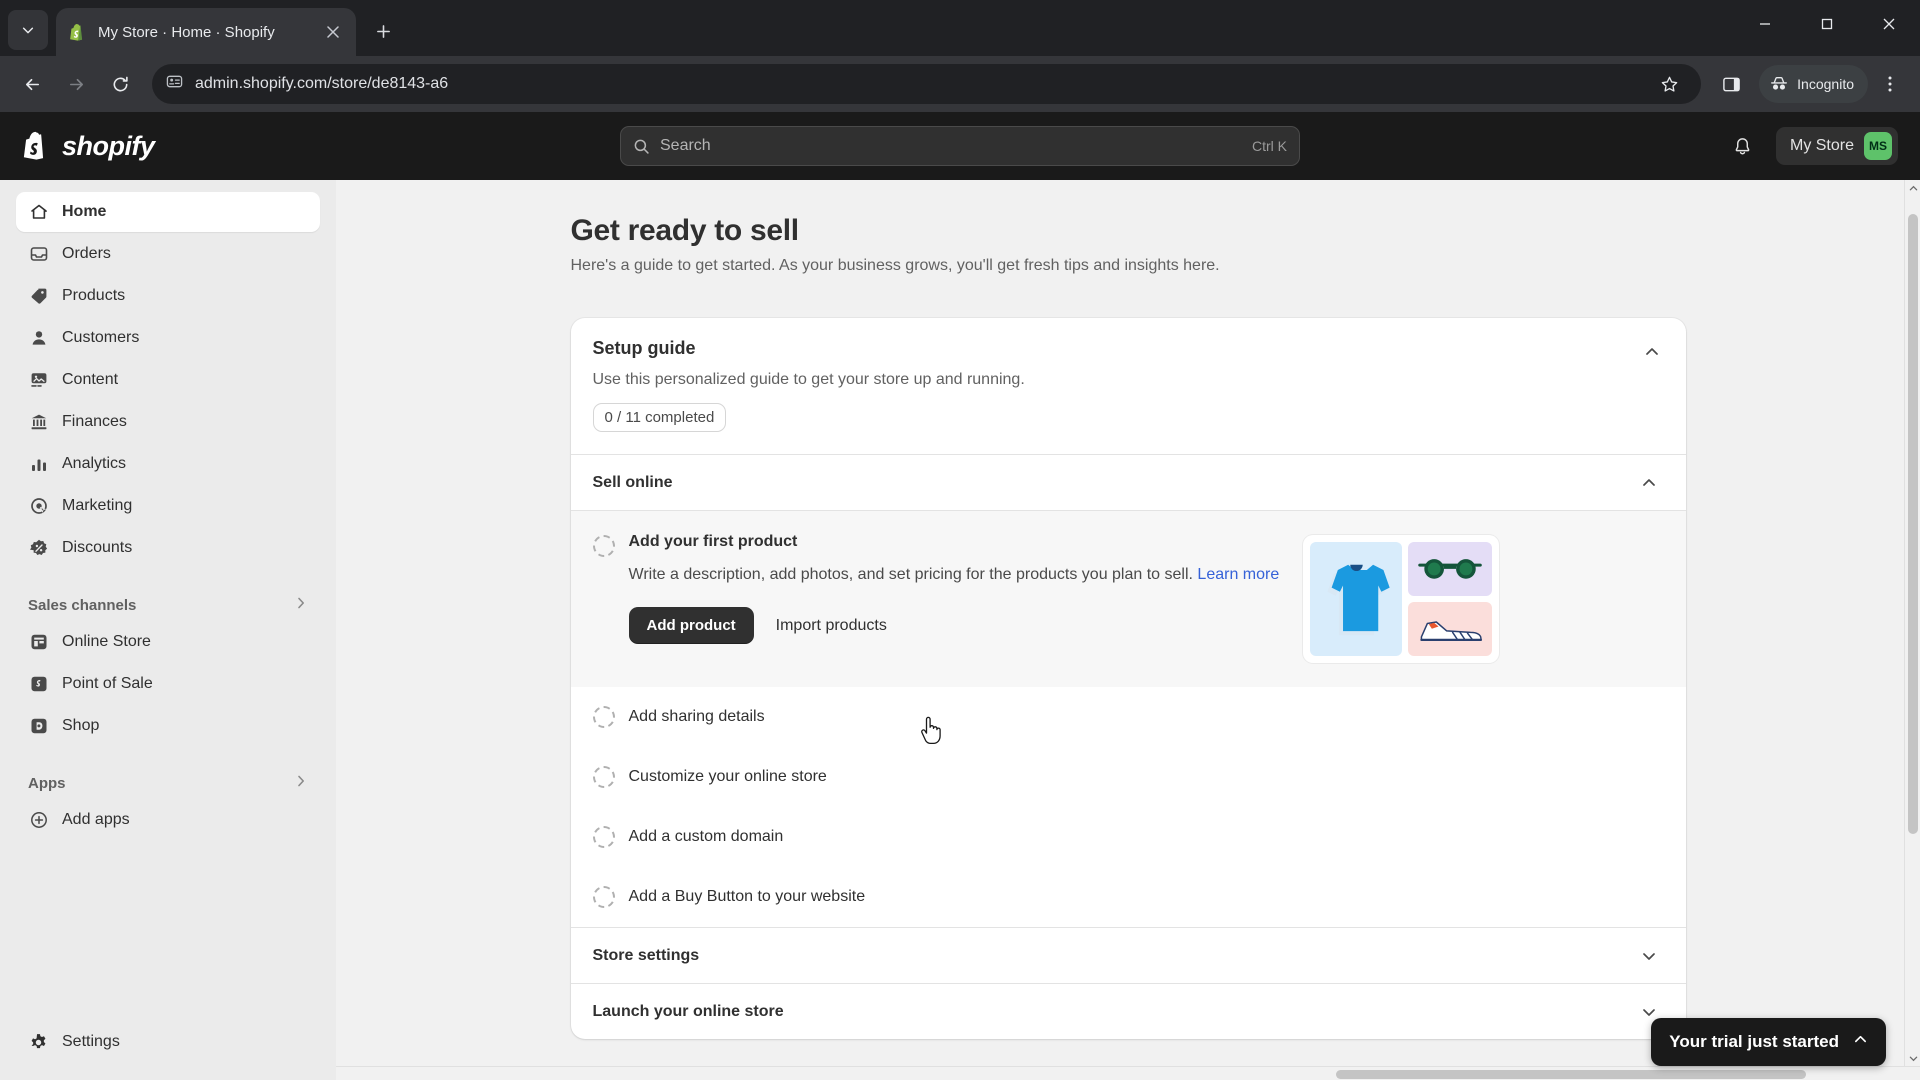 This screenshot has width=1920, height=1080. I want to click on sidebar-item-label: Marketing, so click(97, 505).